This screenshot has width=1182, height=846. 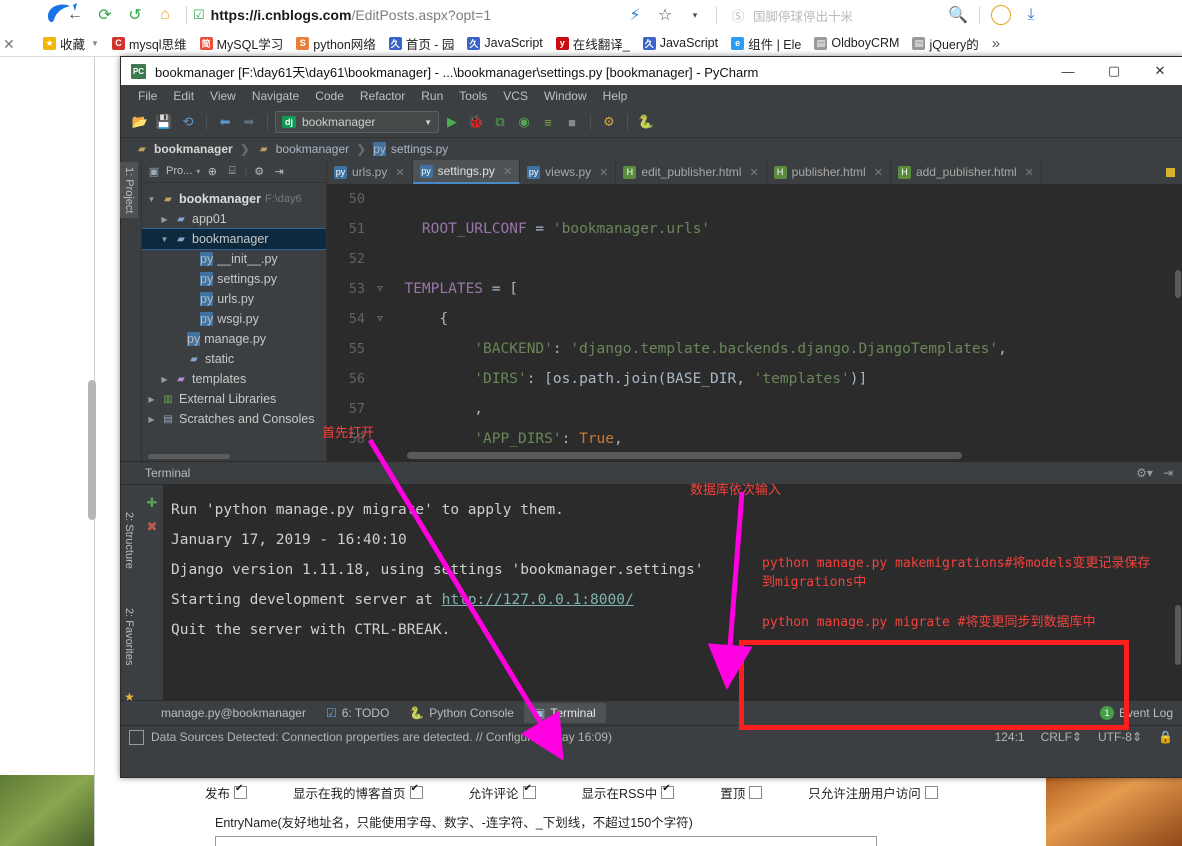 I want to click on breadcrumb-item: py settings.py, so click(x=410, y=149).